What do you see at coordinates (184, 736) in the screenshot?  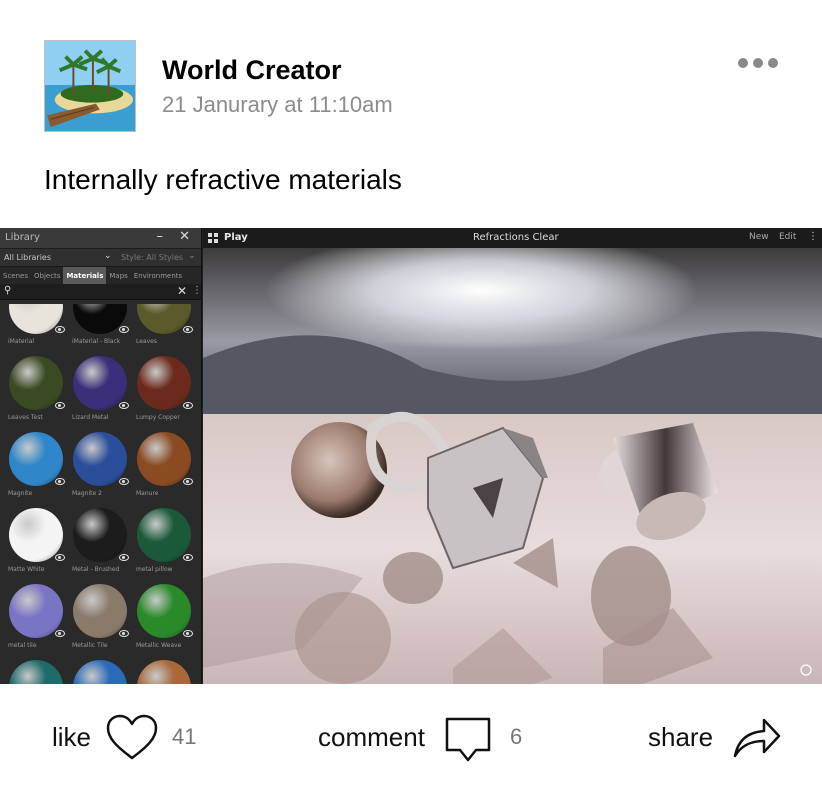 I see `like-count: 41` at bounding box center [184, 736].